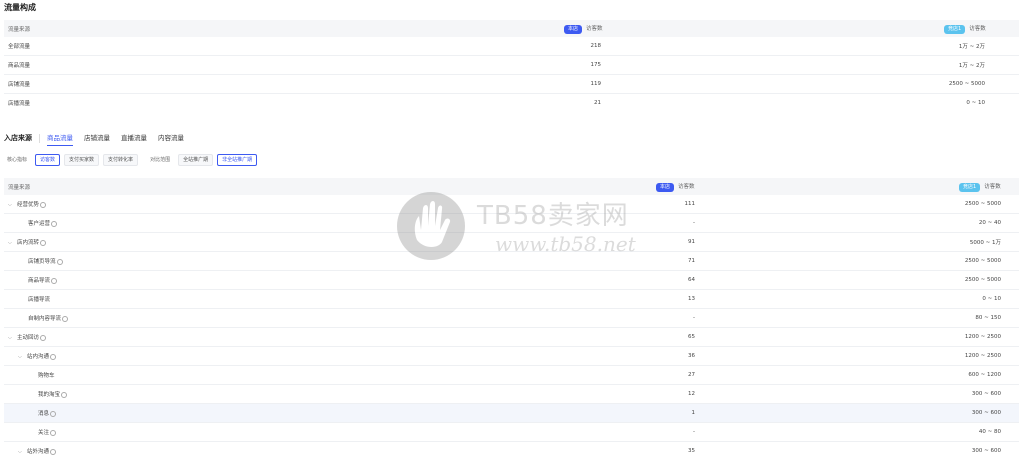 Image resolution: width=1023 pixels, height=458 pixels. Describe the element at coordinates (690, 204) in the screenshot. I see `row-ours: 111` at that location.